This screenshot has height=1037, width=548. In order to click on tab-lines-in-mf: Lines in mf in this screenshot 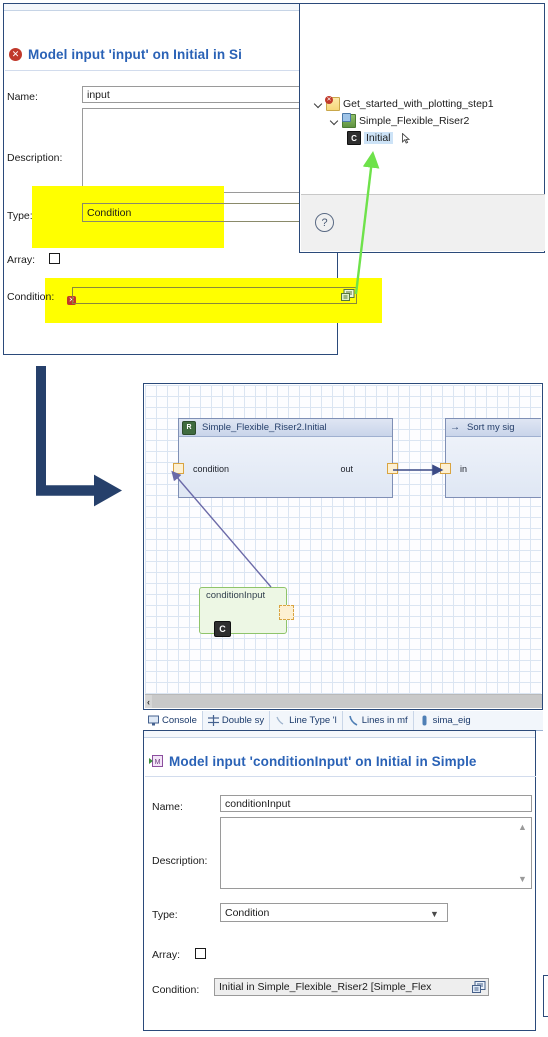, I will do `click(378, 720)`.